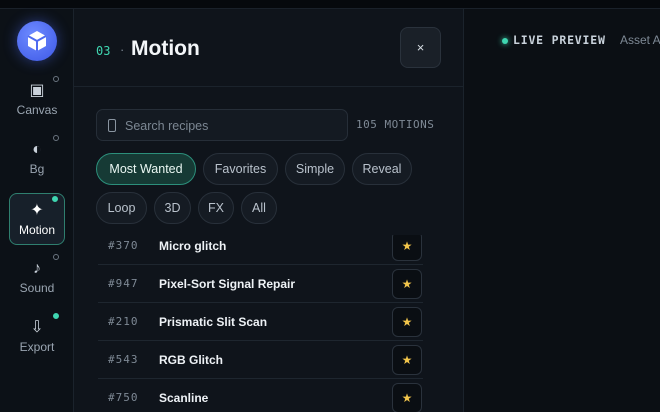  I want to click on rail-item-bg: ◐ Bg, so click(37, 159).